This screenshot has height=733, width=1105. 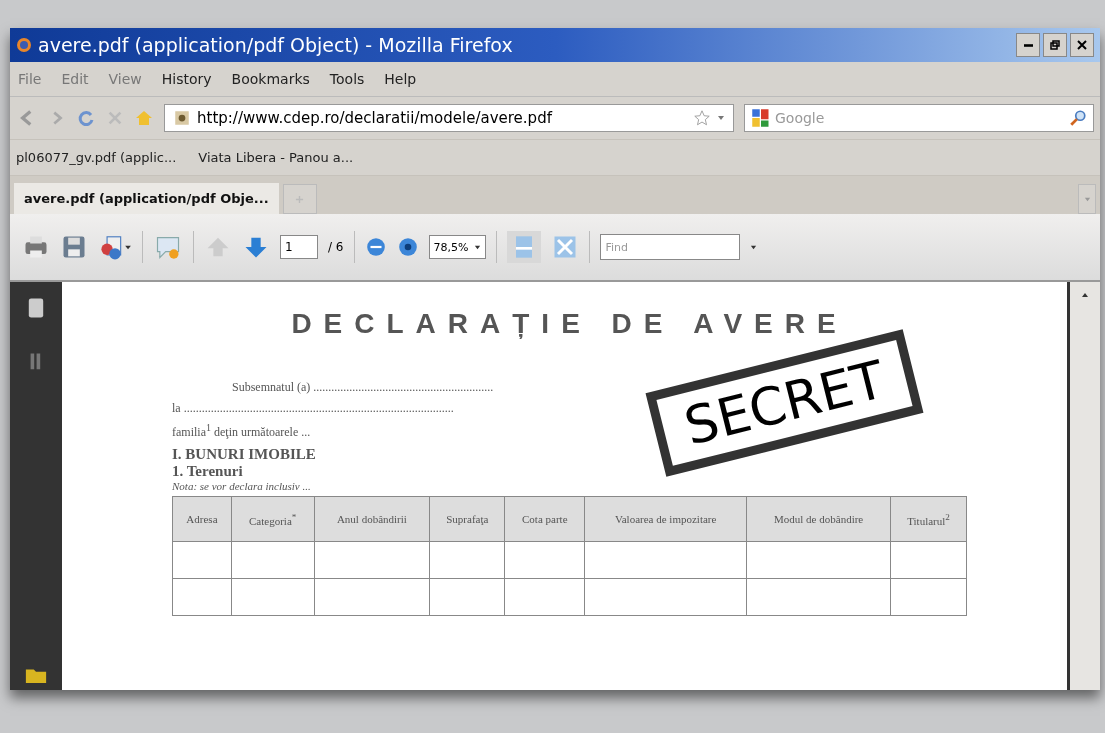 I want to click on minimize-button, so click(x=1028, y=45).